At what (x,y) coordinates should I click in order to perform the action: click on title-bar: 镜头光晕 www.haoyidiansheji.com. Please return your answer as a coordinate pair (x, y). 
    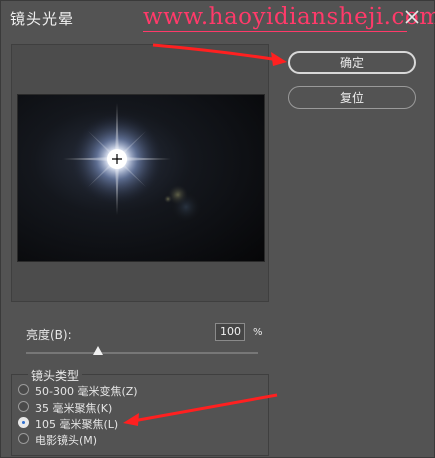
    Looking at the image, I should click on (218, 18).